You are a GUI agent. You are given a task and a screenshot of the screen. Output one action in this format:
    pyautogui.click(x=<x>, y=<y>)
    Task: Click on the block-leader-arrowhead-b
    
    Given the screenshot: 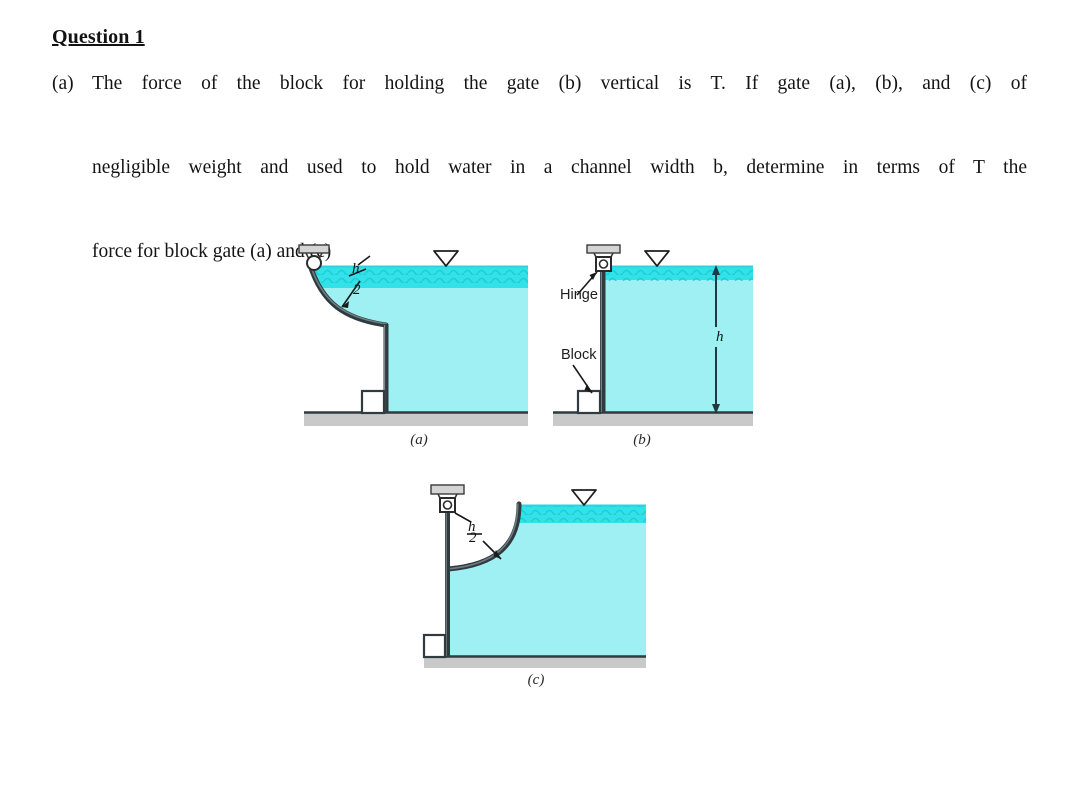 What is the action you would take?
    pyautogui.click(x=588, y=388)
    